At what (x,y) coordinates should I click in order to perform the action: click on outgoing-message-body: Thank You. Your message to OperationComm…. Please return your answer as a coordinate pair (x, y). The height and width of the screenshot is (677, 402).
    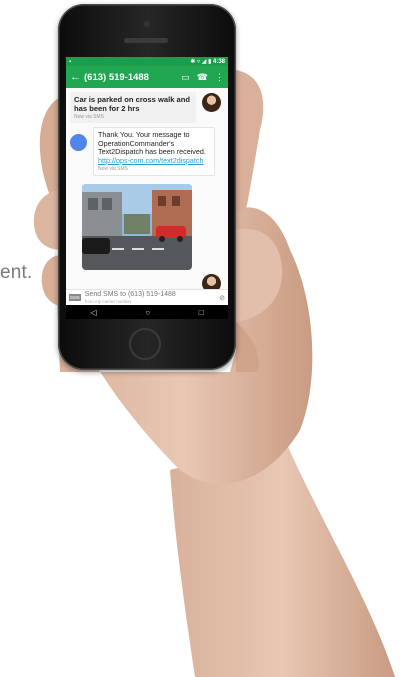
    Looking at the image, I should click on (152, 143).